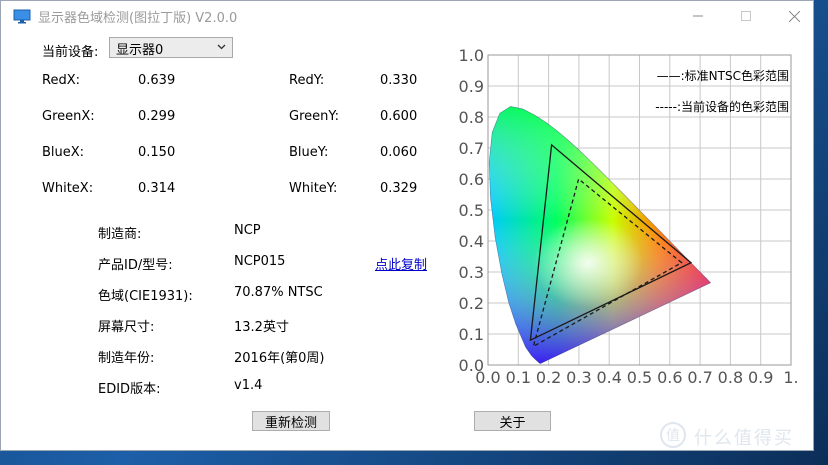 The height and width of the screenshot is (465, 828). I want to click on watermark: 值 什么值得买, so click(736, 436).